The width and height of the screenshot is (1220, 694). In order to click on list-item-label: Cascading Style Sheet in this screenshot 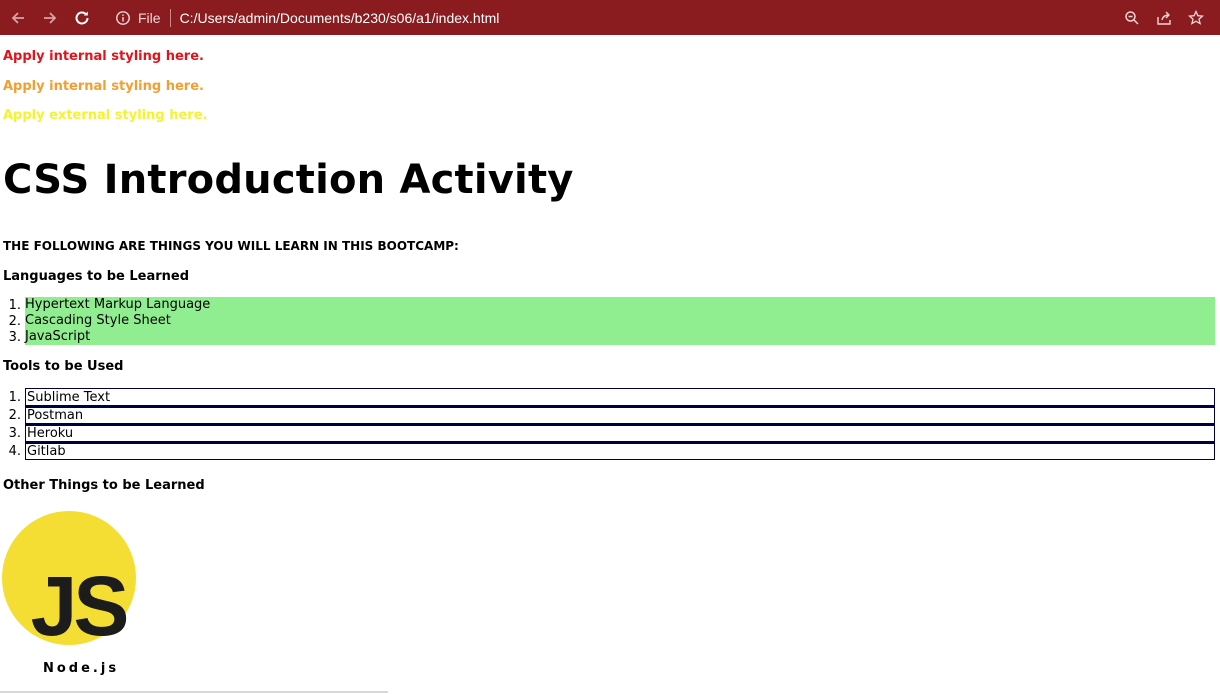, I will do `click(620, 321)`.